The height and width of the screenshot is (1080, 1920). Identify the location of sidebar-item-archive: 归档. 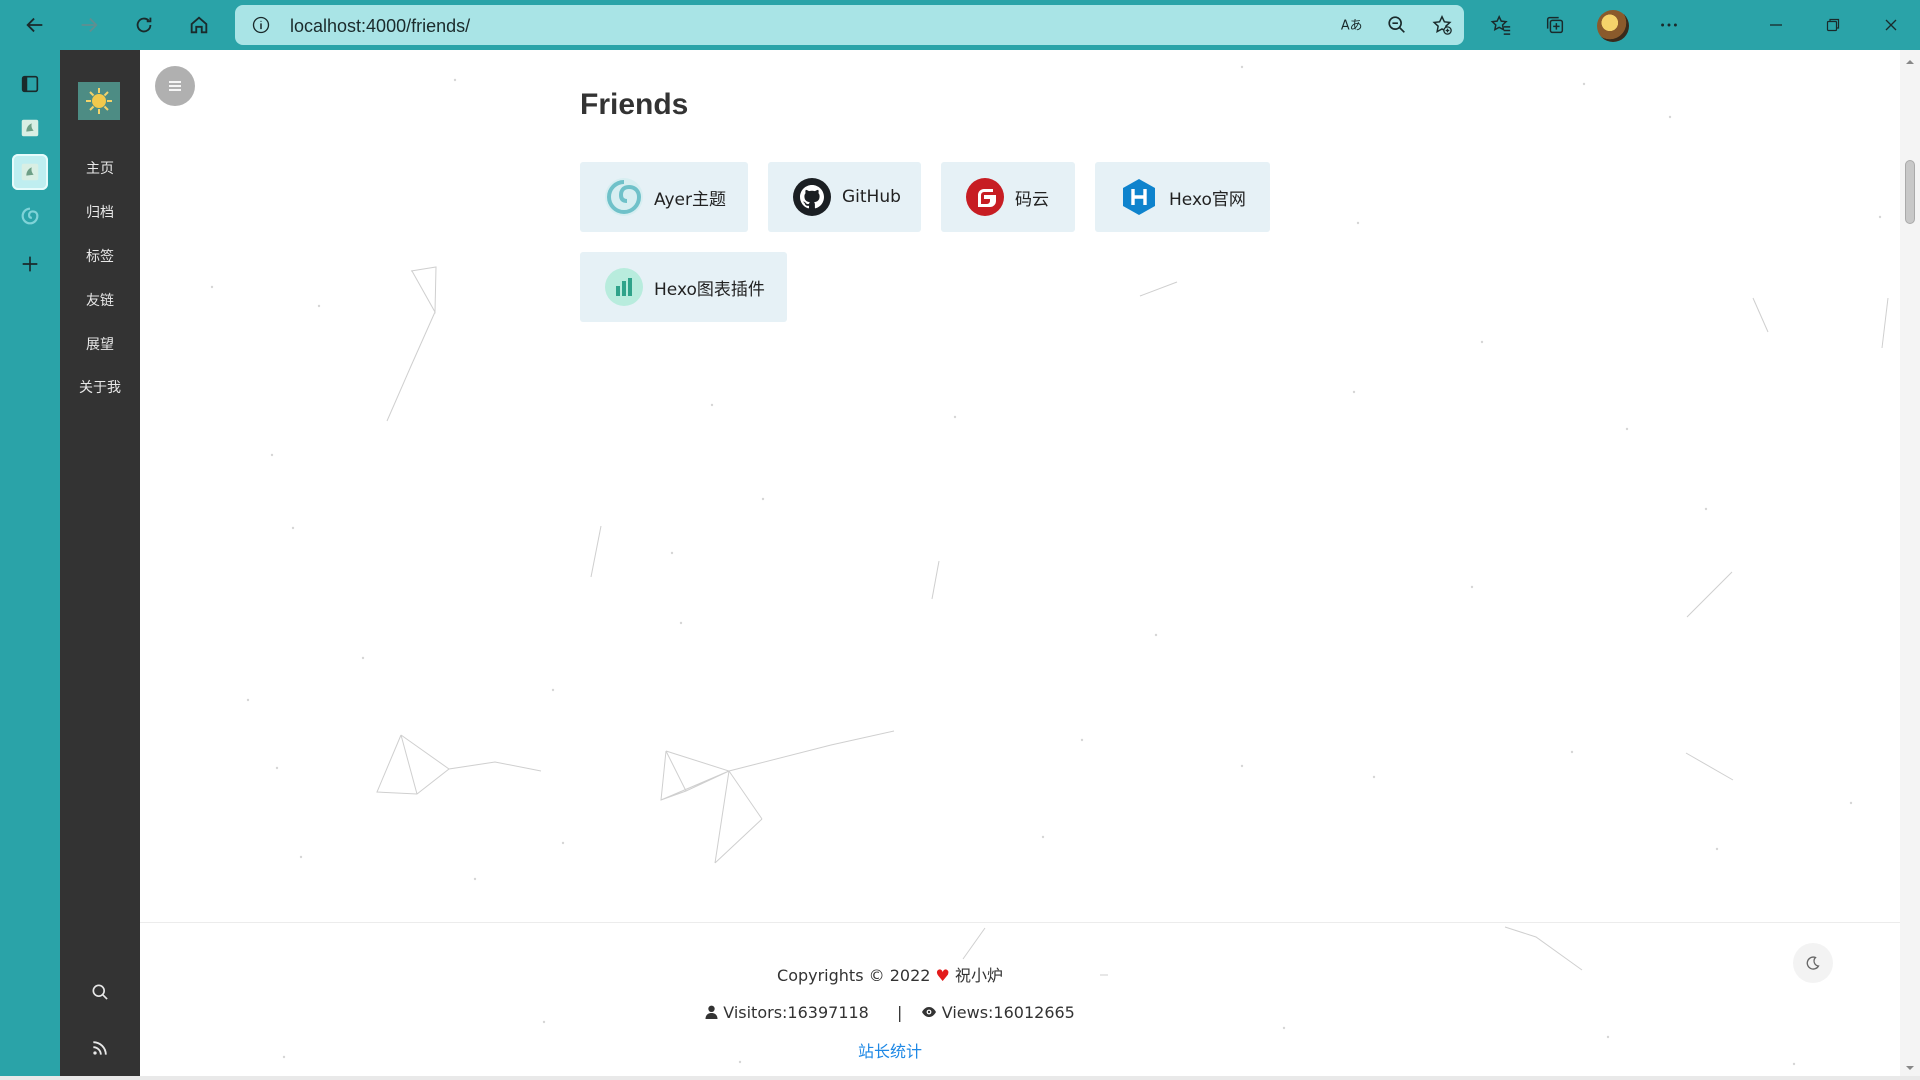
(100, 212).